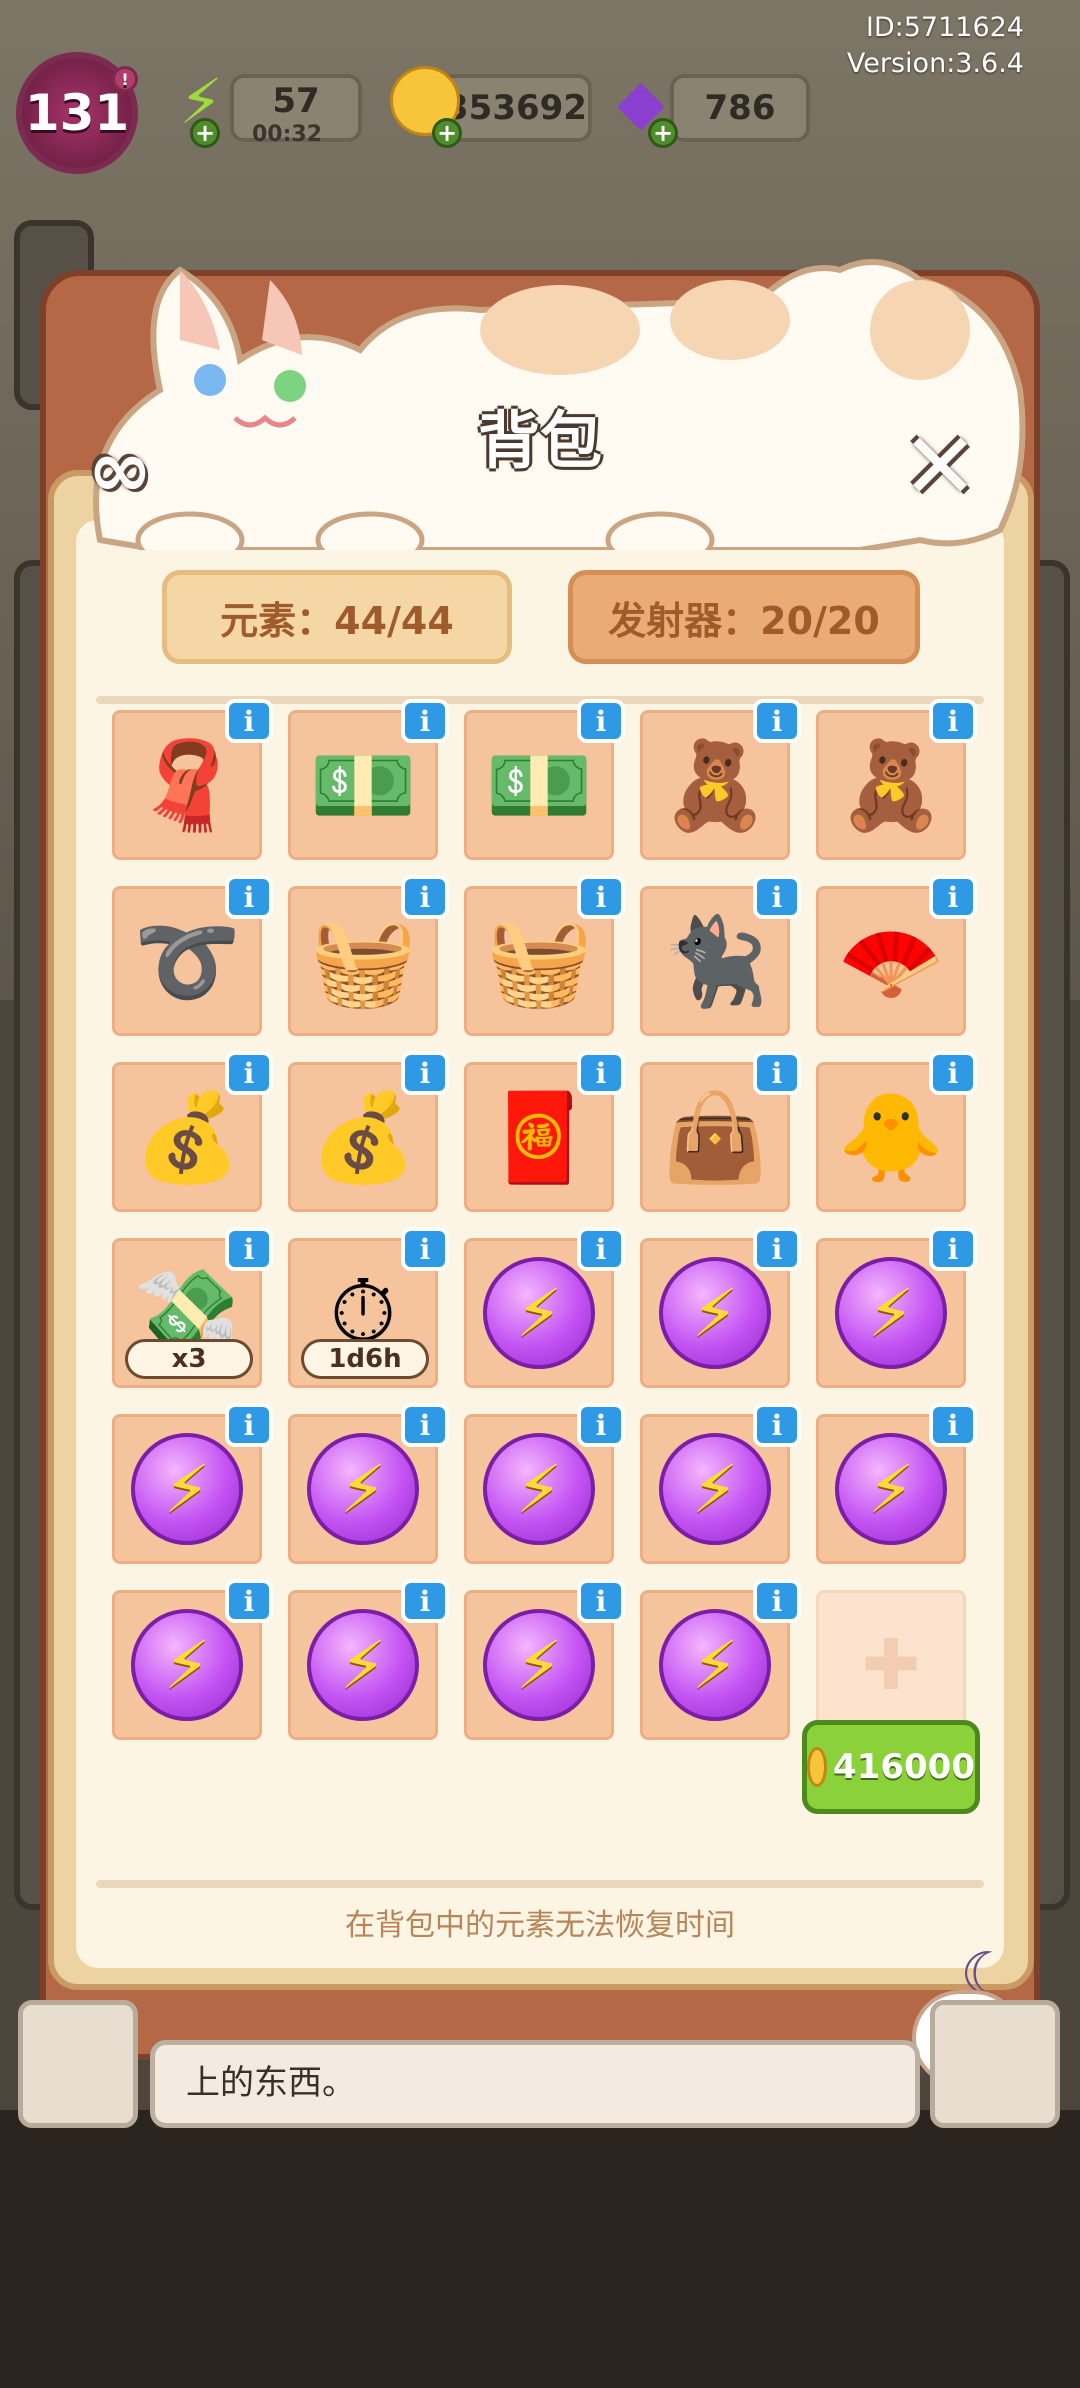 This screenshot has height=2388, width=1080. I want to click on tab-elements: 元素：44/44, so click(337, 617).